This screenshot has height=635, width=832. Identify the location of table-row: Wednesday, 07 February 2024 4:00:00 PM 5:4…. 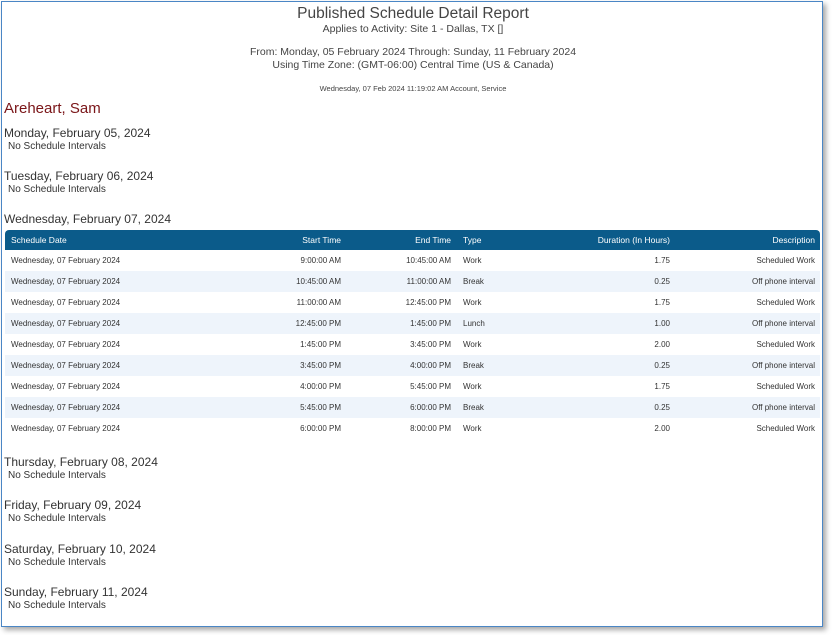
(412, 386).